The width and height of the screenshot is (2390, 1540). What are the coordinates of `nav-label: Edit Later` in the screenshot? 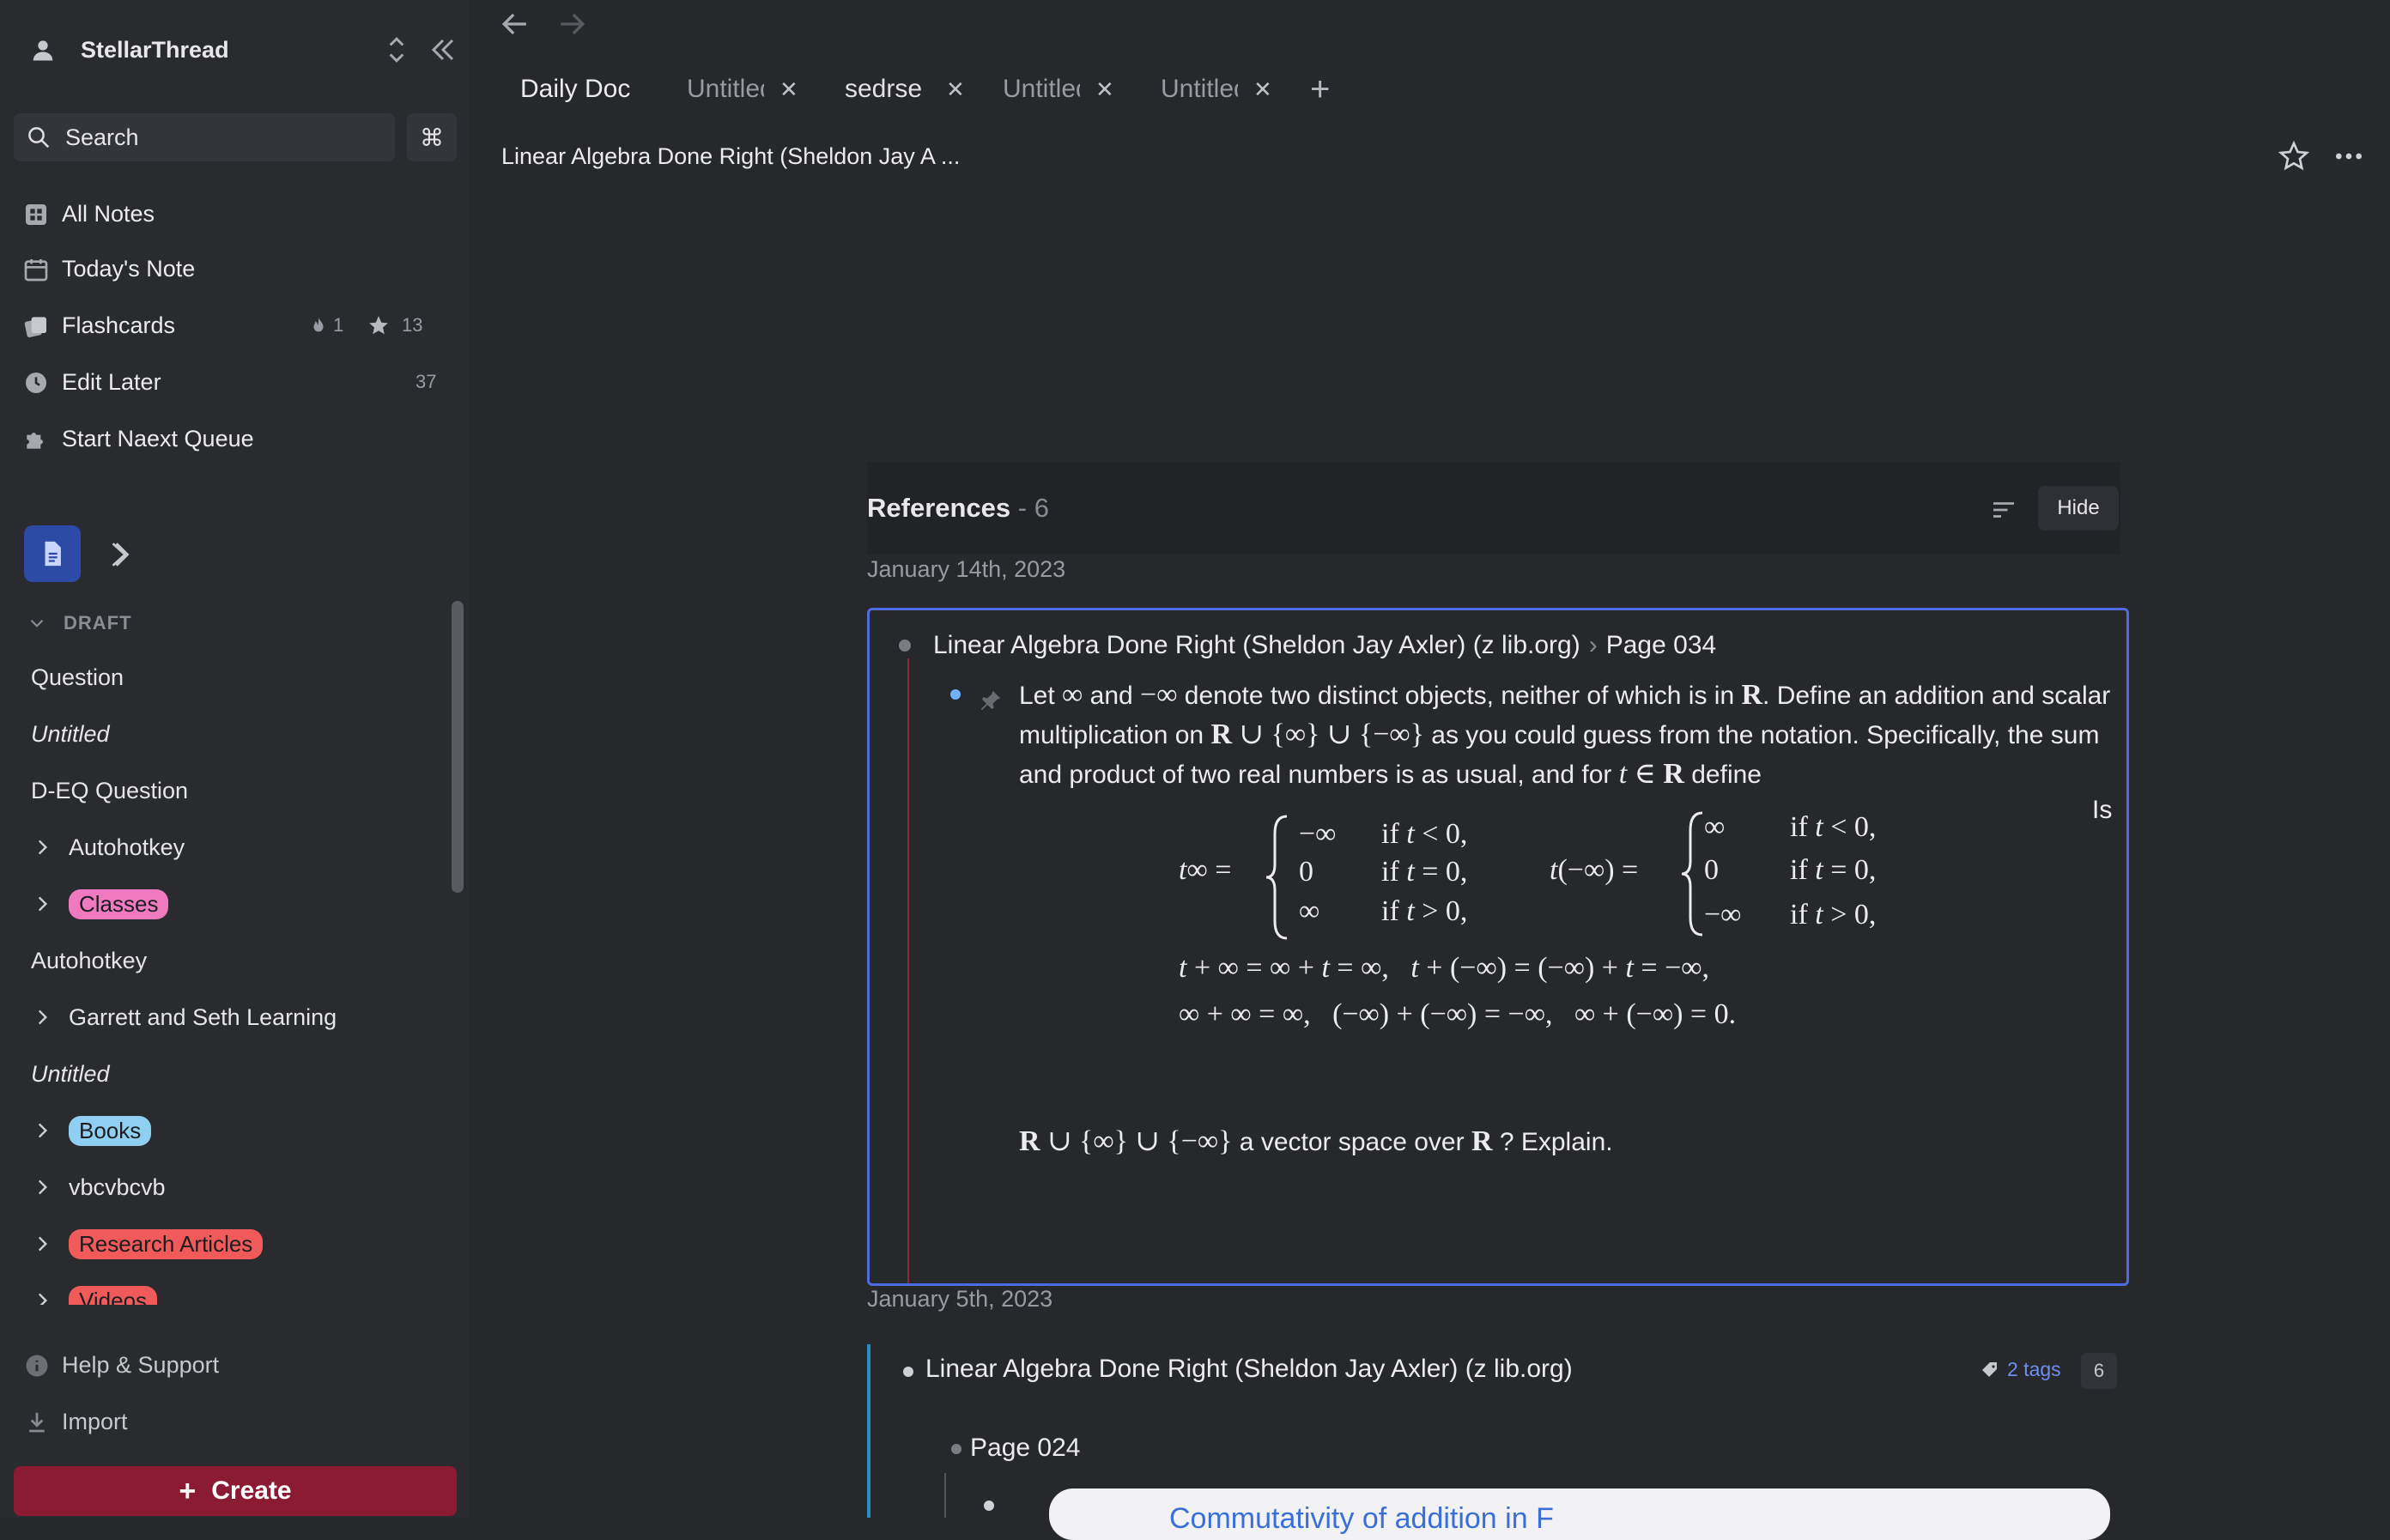 It's located at (111, 381).